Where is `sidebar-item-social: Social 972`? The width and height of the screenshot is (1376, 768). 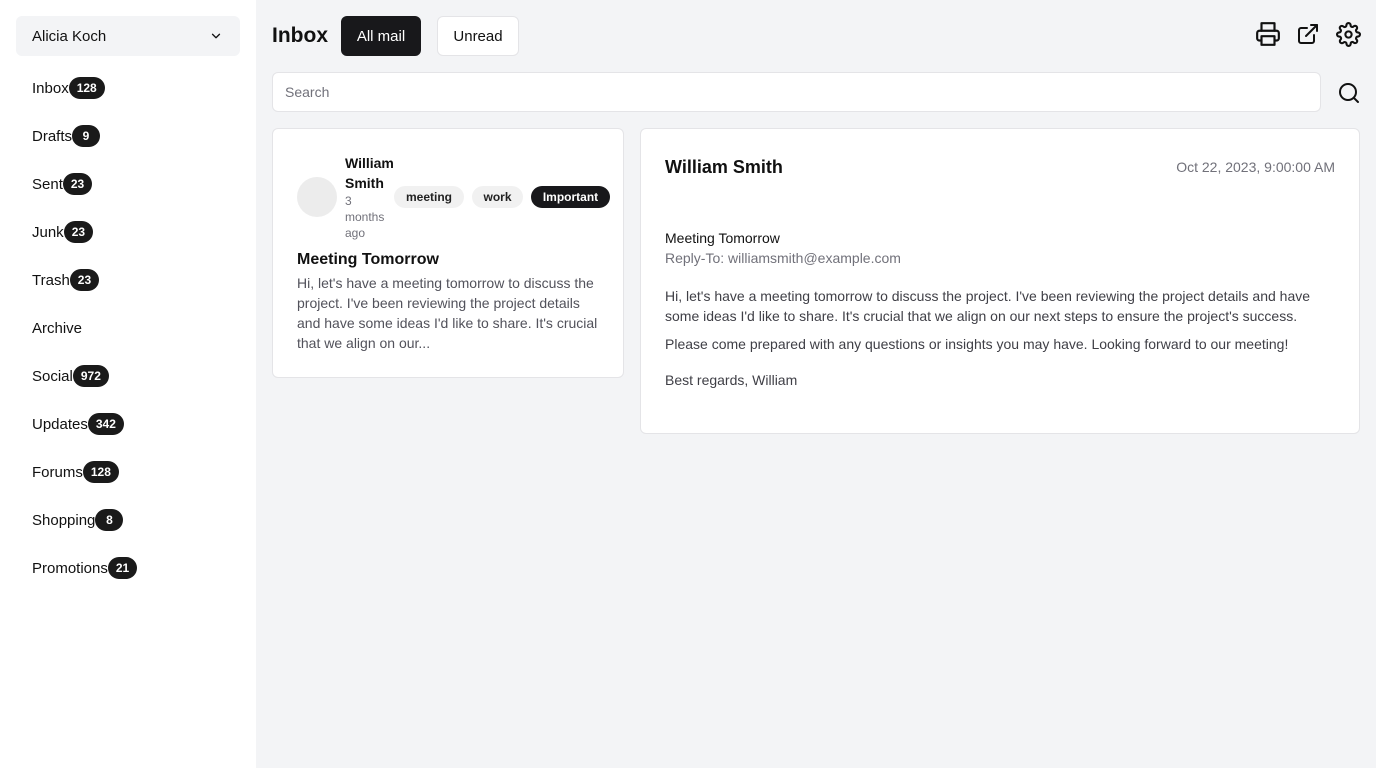
sidebar-item-social: Social 972 is located at coordinates (137, 376).